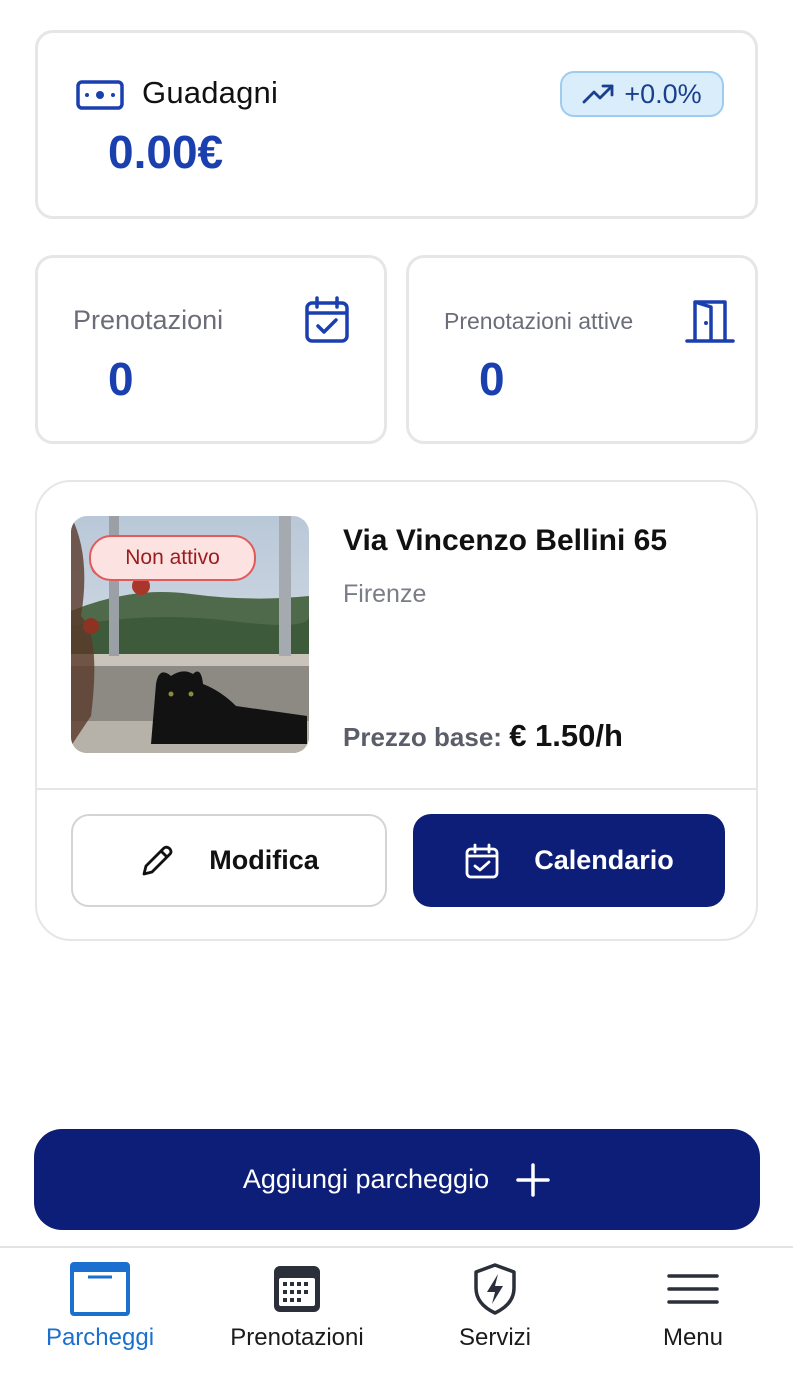 The image size is (793, 1383). What do you see at coordinates (366, 1179) in the screenshot?
I see `add-parking-label: Aggiungi parcheggio` at bounding box center [366, 1179].